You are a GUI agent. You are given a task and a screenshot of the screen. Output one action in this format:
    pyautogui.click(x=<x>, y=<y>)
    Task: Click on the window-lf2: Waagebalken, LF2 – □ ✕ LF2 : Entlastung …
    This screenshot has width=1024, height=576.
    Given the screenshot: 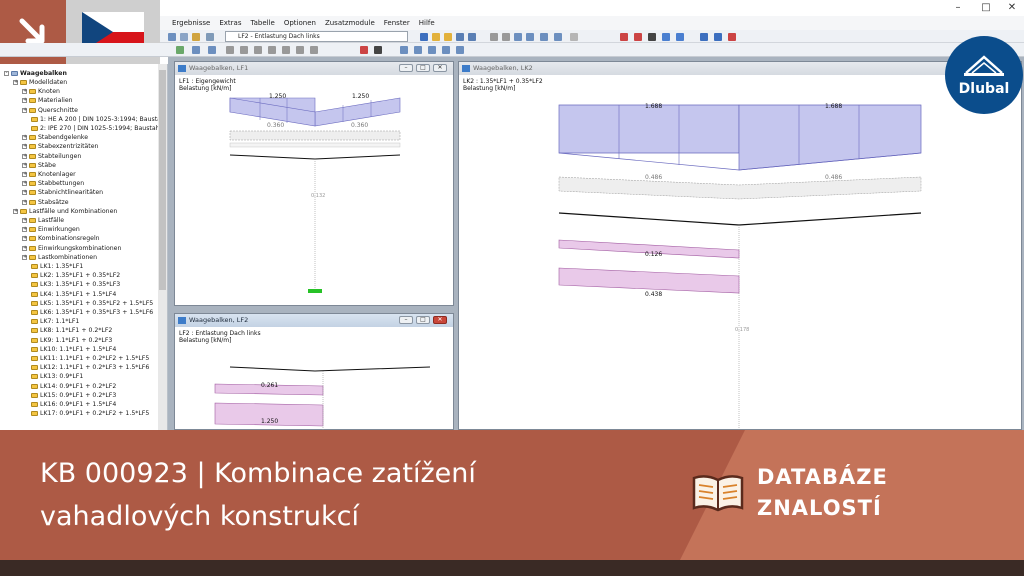 What is the action you would take?
    pyautogui.click(x=314, y=372)
    